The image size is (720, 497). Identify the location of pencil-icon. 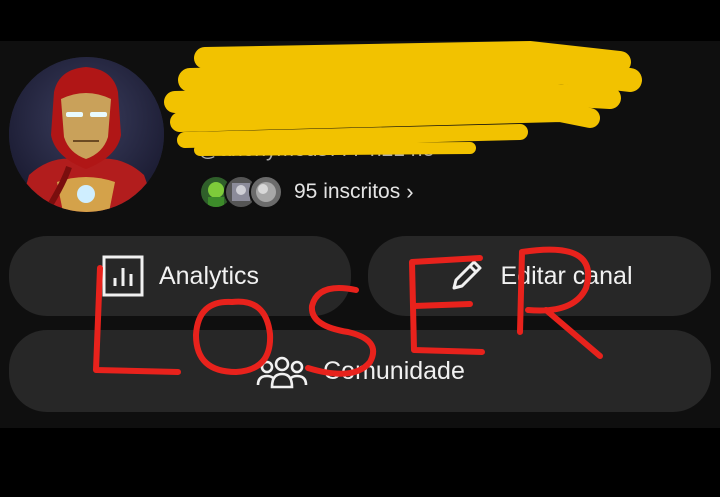
(466, 276).